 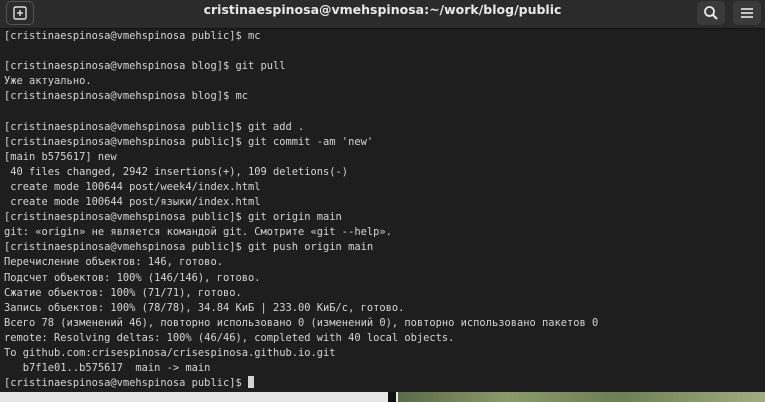 I want to click on new-tab-button, so click(x=20, y=13).